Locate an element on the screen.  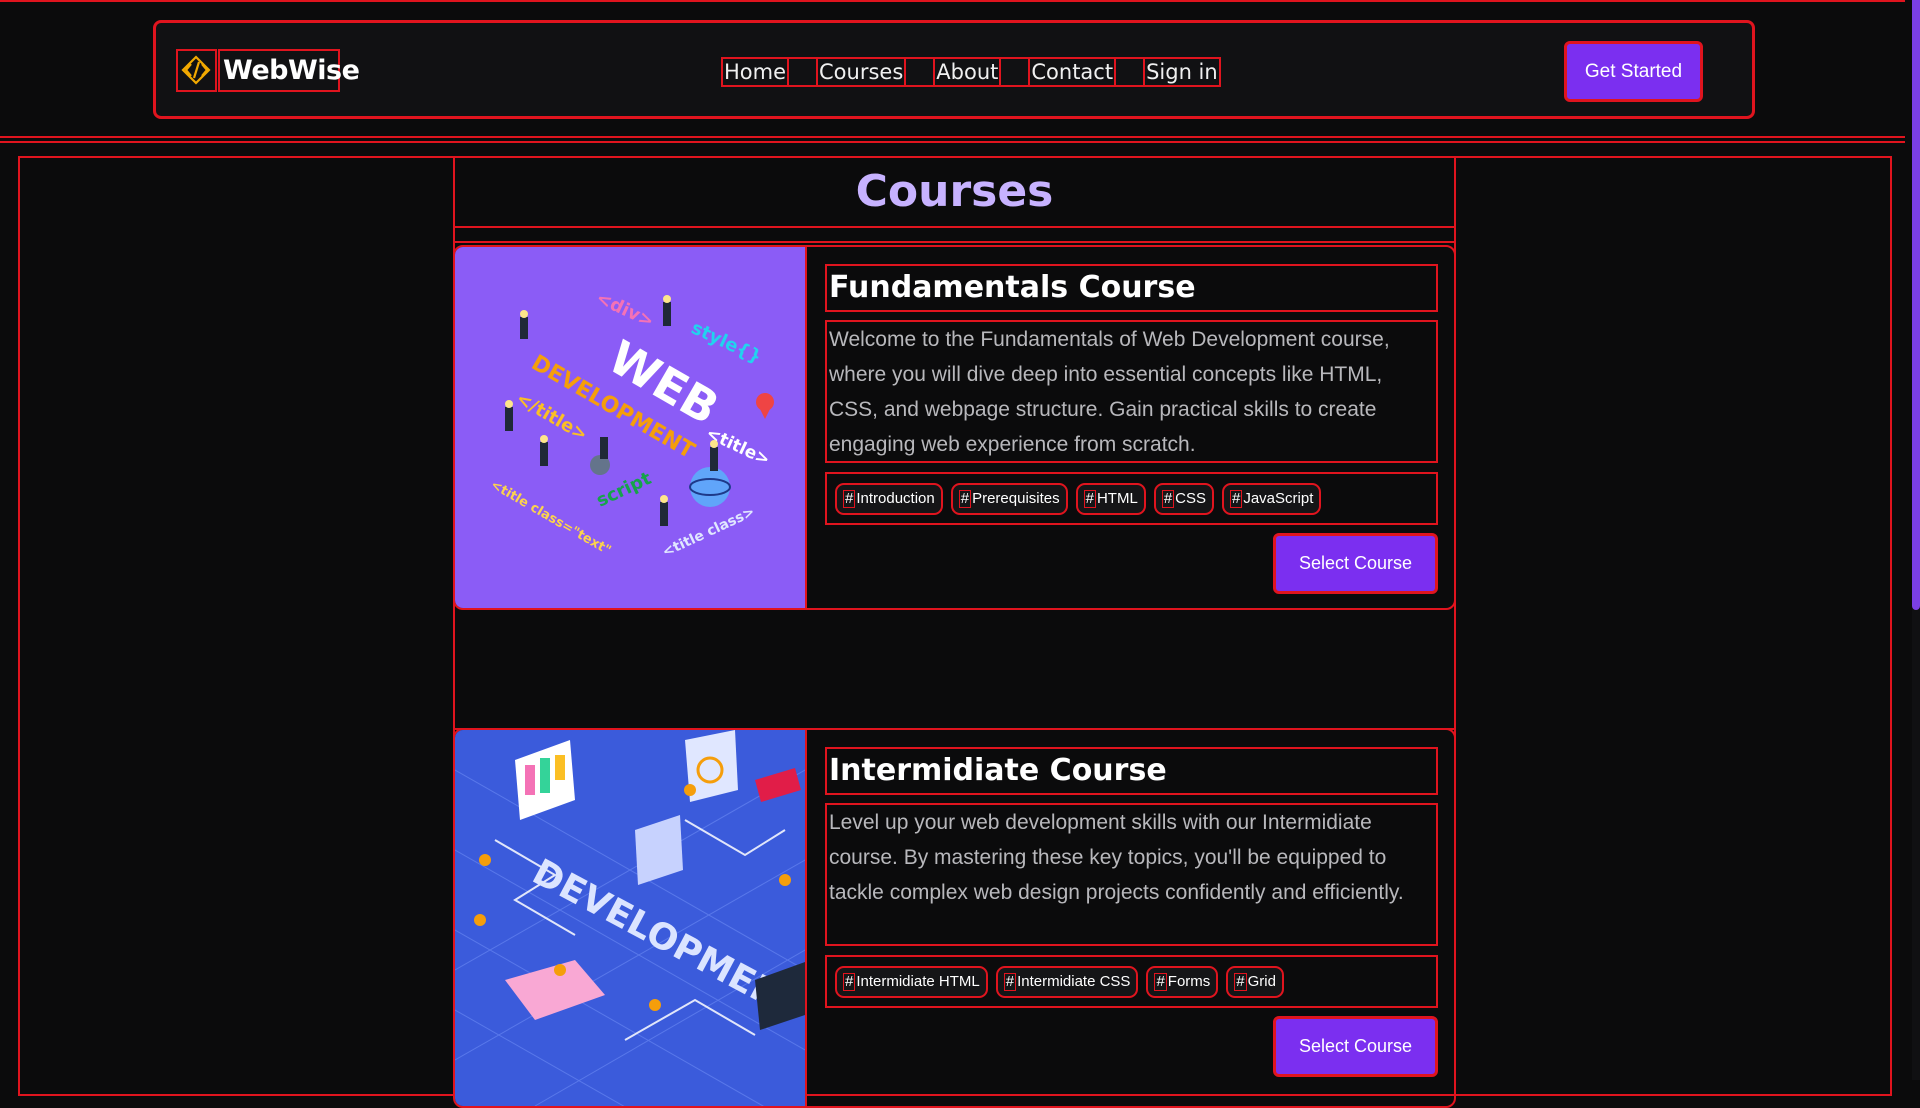
course-tag: # Grid is located at coordinates (1255, 981).